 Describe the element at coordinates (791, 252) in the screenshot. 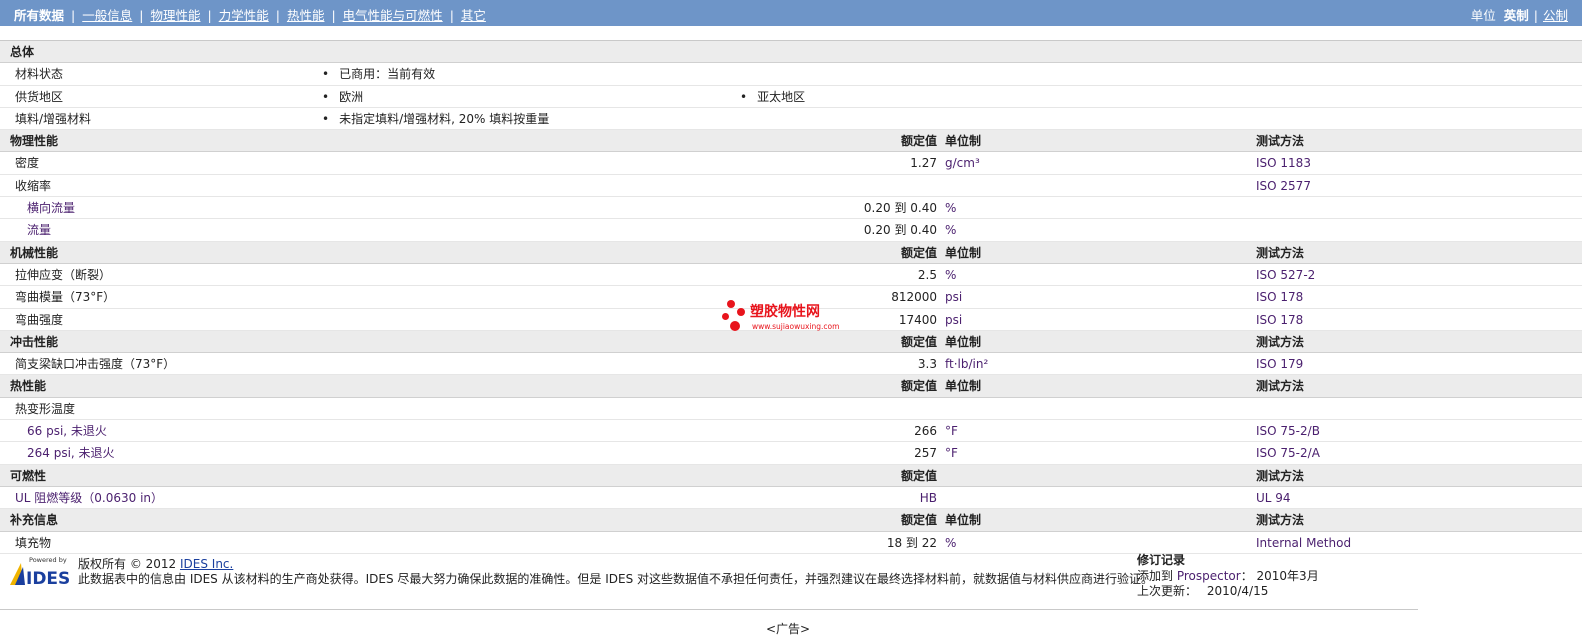

I see `section-header: 机械性能 额定值 单位制 测试方法` at that location.